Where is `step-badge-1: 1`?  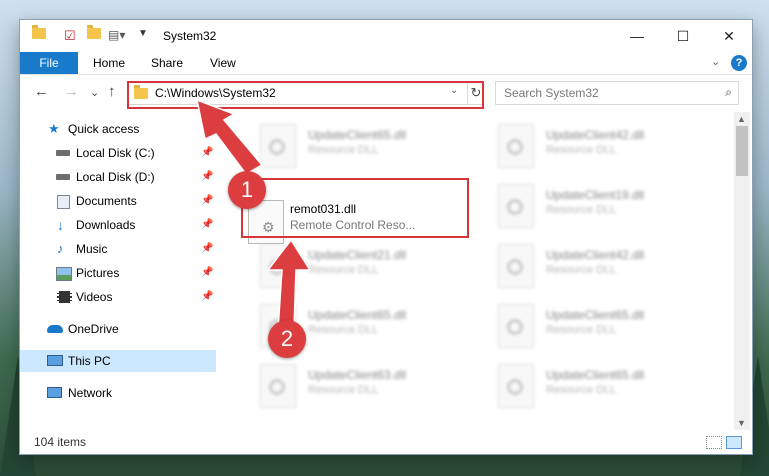
step-badge-1: 1 is located at coordinates (247, 190).